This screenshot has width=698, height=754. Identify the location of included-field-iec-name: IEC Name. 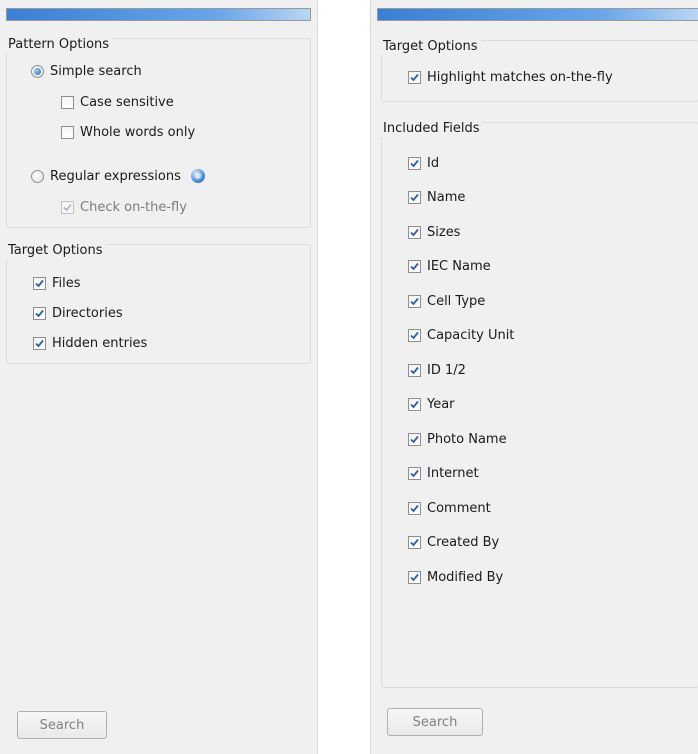
(449, 267).